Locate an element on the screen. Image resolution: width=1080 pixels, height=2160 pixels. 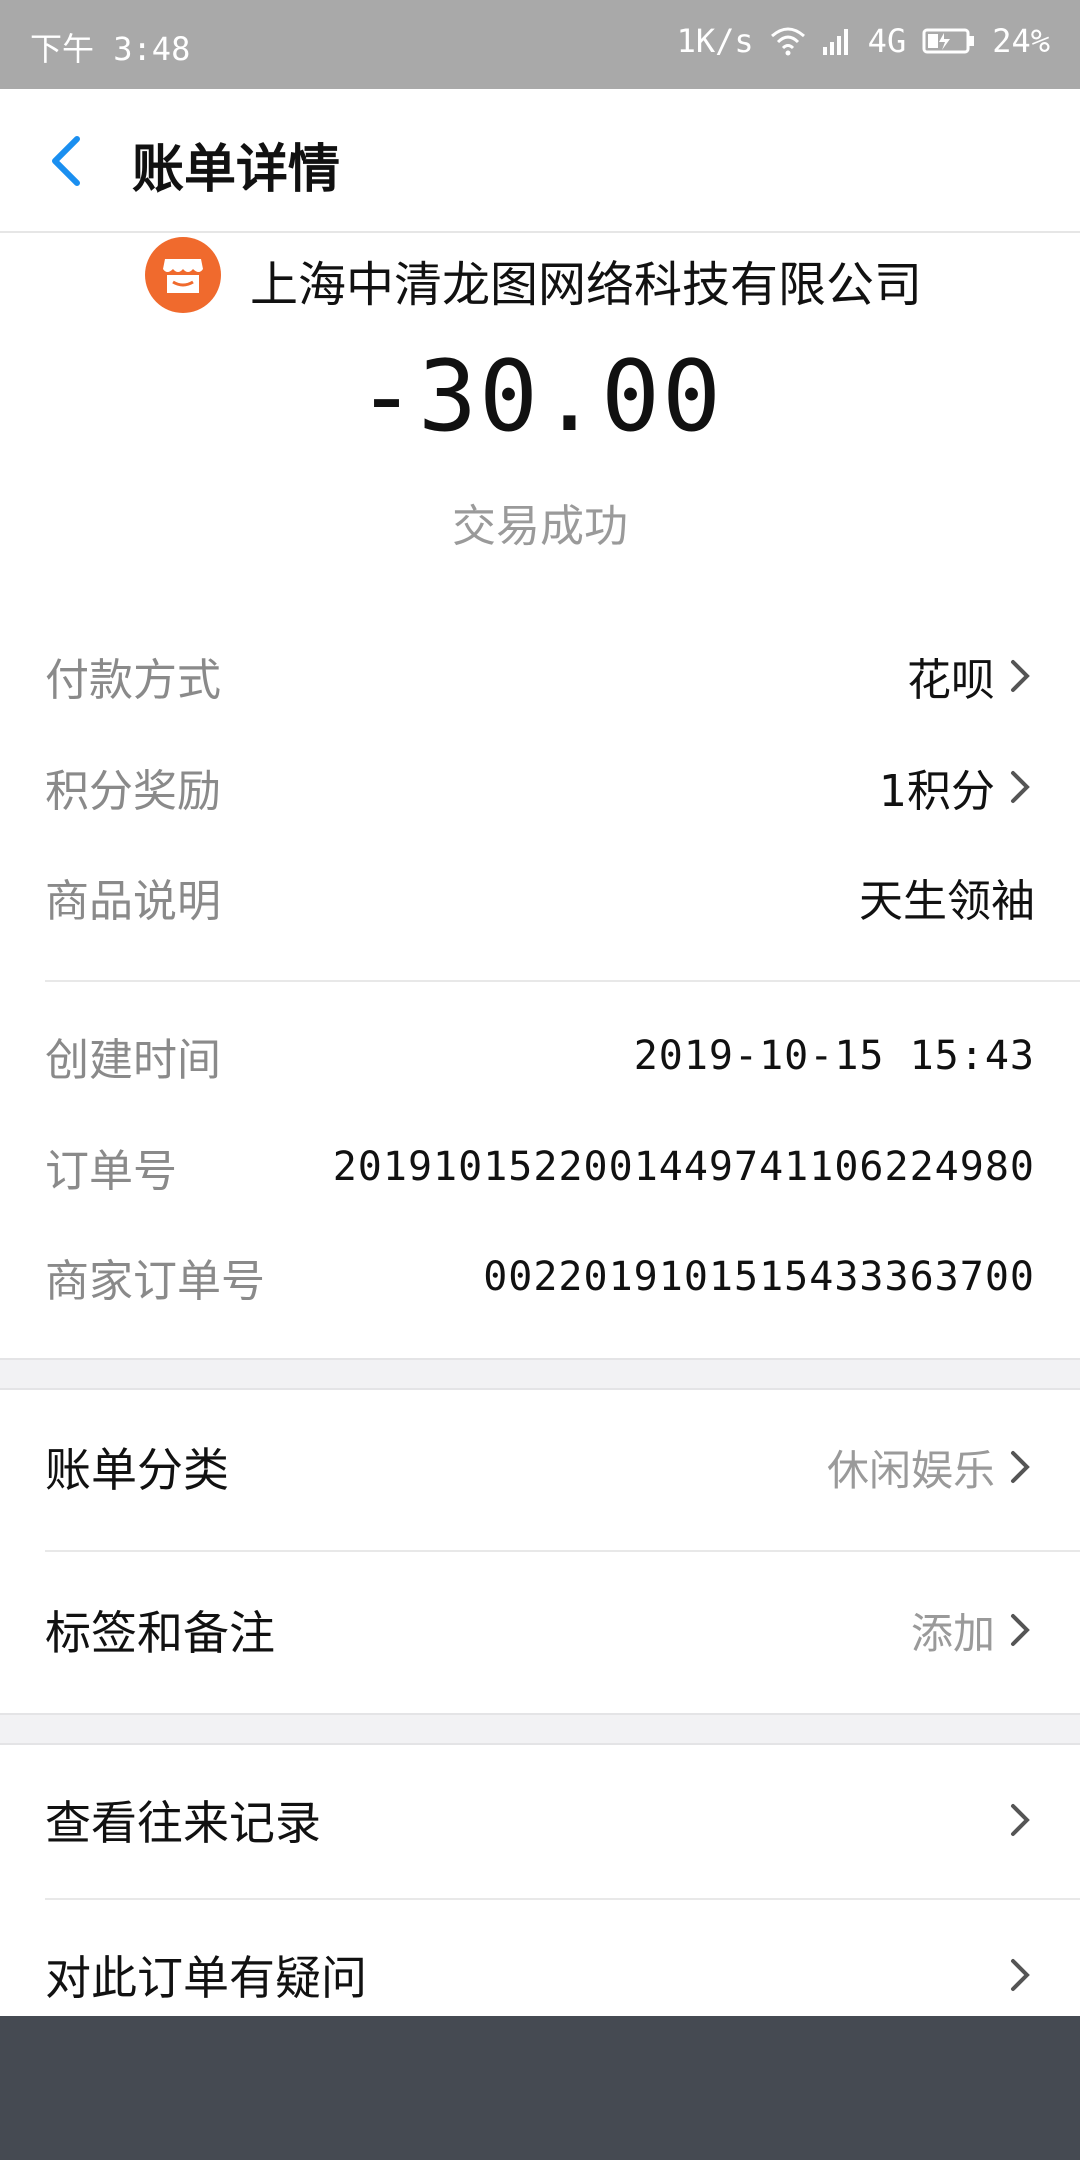
row-value: 花呗 is located at coordinates (971, 676).